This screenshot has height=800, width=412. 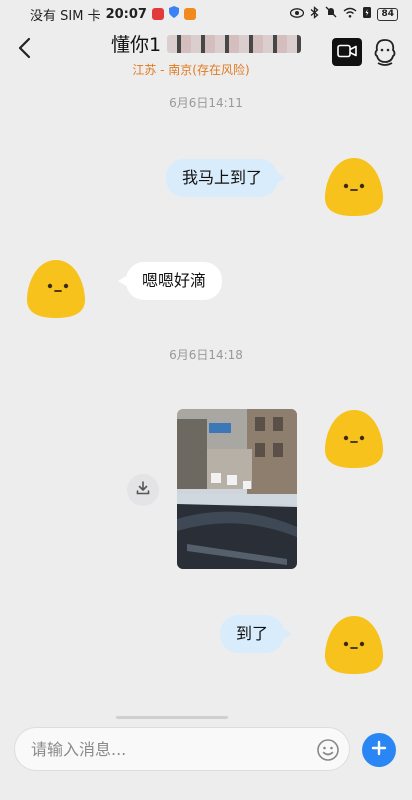 What do you see at coordinates (350, 14) in the screenshot?
I see `wifi-icon` at bounding box center [350, 14].